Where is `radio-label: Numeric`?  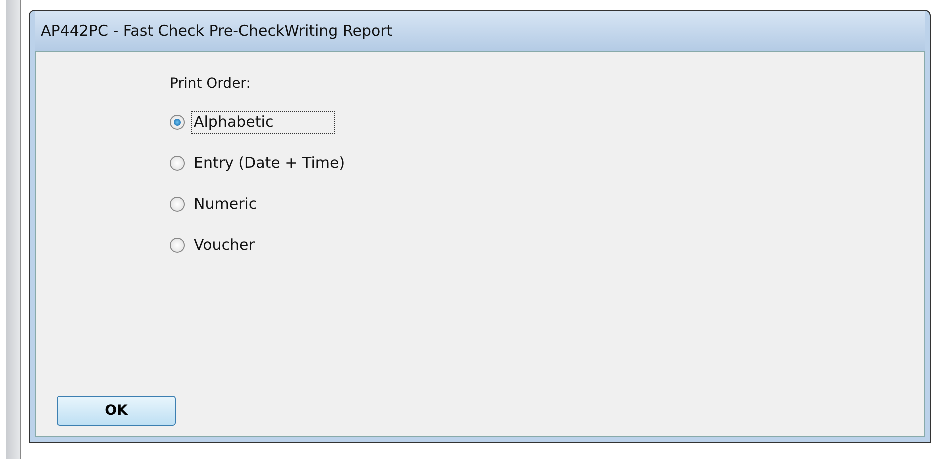
radio-label: Numeric is located at coordinates (226, 204).